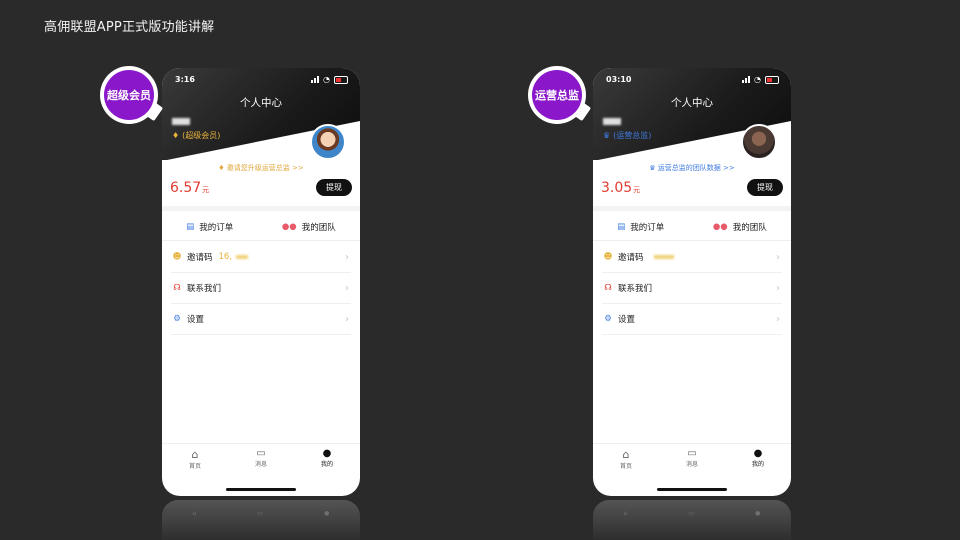 The image size is (960, 540). Describe the element at coordinates (196, 135) in the screenshot. I see `role-label: ♦ (超级会员)` at that location.